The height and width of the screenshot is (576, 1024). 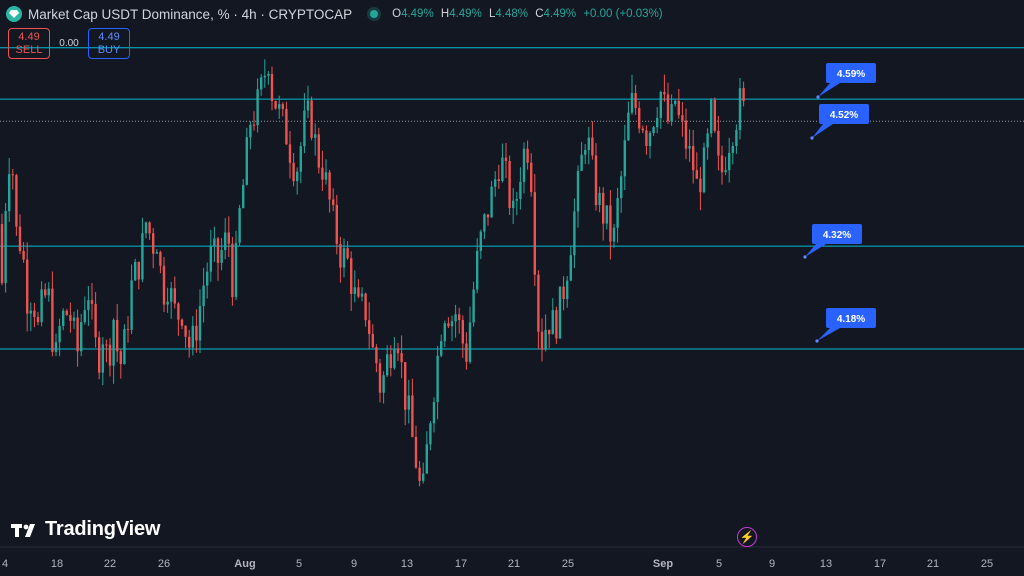 What do you see at coordinates (29, 43) in the screenshot?
I see `sell-button: 4.49 SELL` at bounding box center [29, 43].